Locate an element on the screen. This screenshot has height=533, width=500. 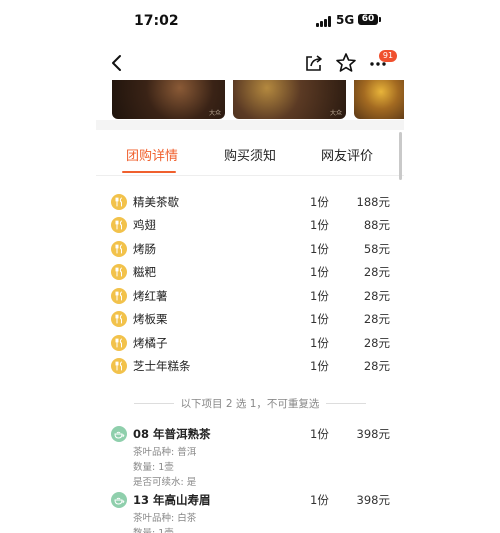
list-item: 烤肠 1份 58元 is located at coordinates (250, 249).